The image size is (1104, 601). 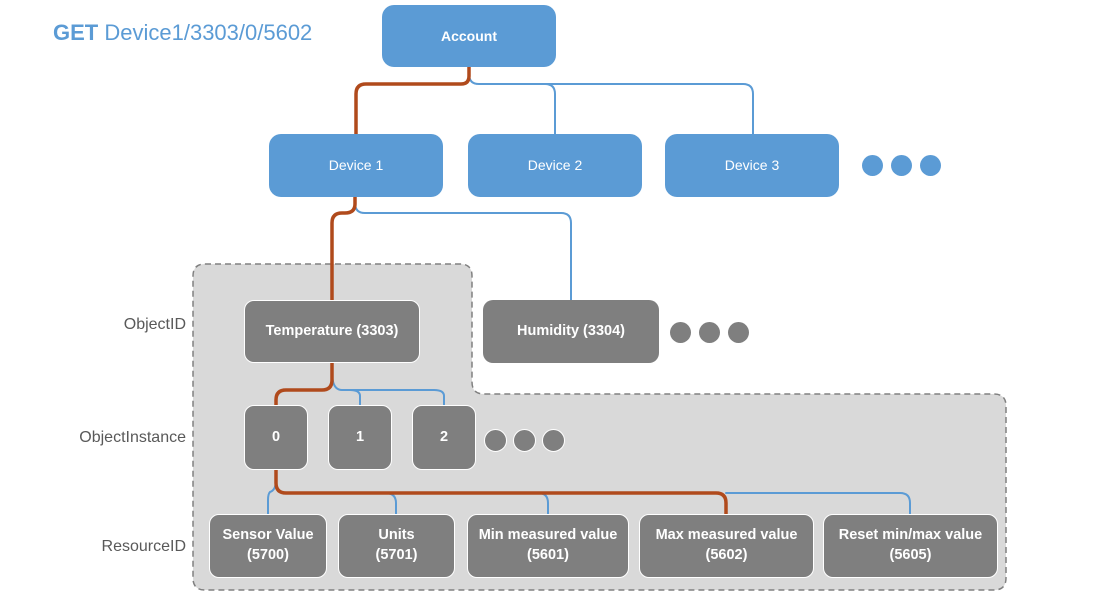 I want to click on selected-path-account-device1, so click(x=412, y=100).